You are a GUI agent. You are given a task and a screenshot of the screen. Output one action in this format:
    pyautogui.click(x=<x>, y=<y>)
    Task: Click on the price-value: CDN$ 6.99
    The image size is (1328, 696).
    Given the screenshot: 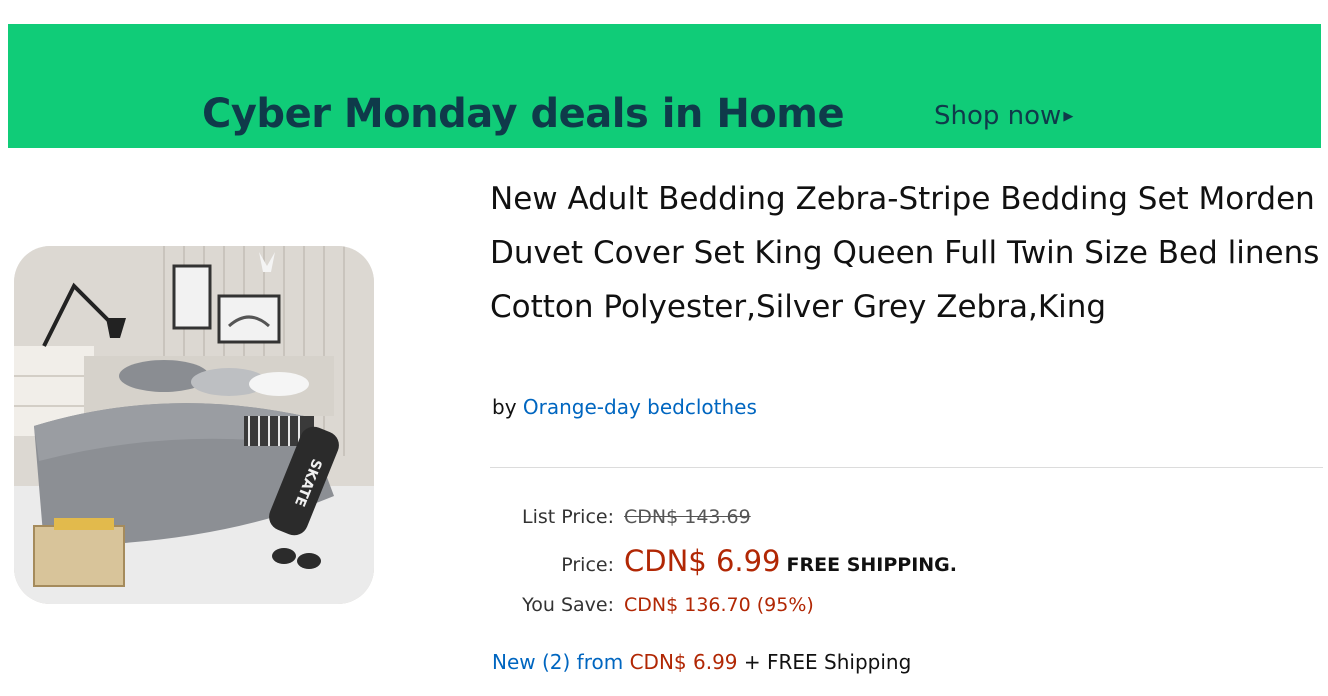 What is the action you would take?
    pyautogui.click(x=702, y=561)
    